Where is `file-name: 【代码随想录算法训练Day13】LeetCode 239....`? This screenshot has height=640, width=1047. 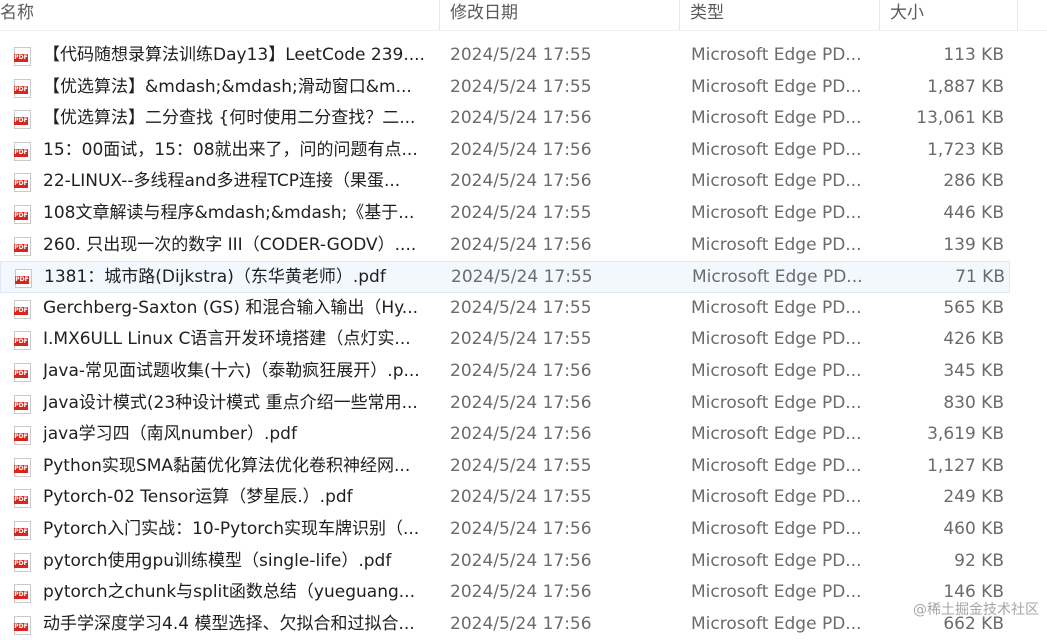
file-name: 【代码随想录算法训练Day13】LeetCode 239.... is located at coordinates (234, 55).